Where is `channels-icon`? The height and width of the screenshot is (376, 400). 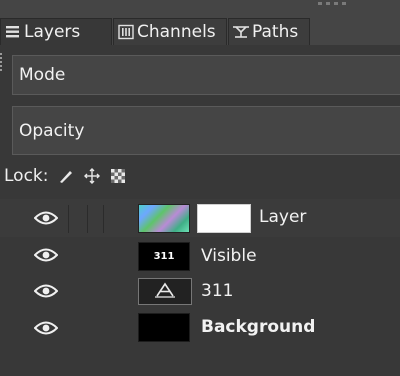 channels-icon is located at coordinates (126, 32).